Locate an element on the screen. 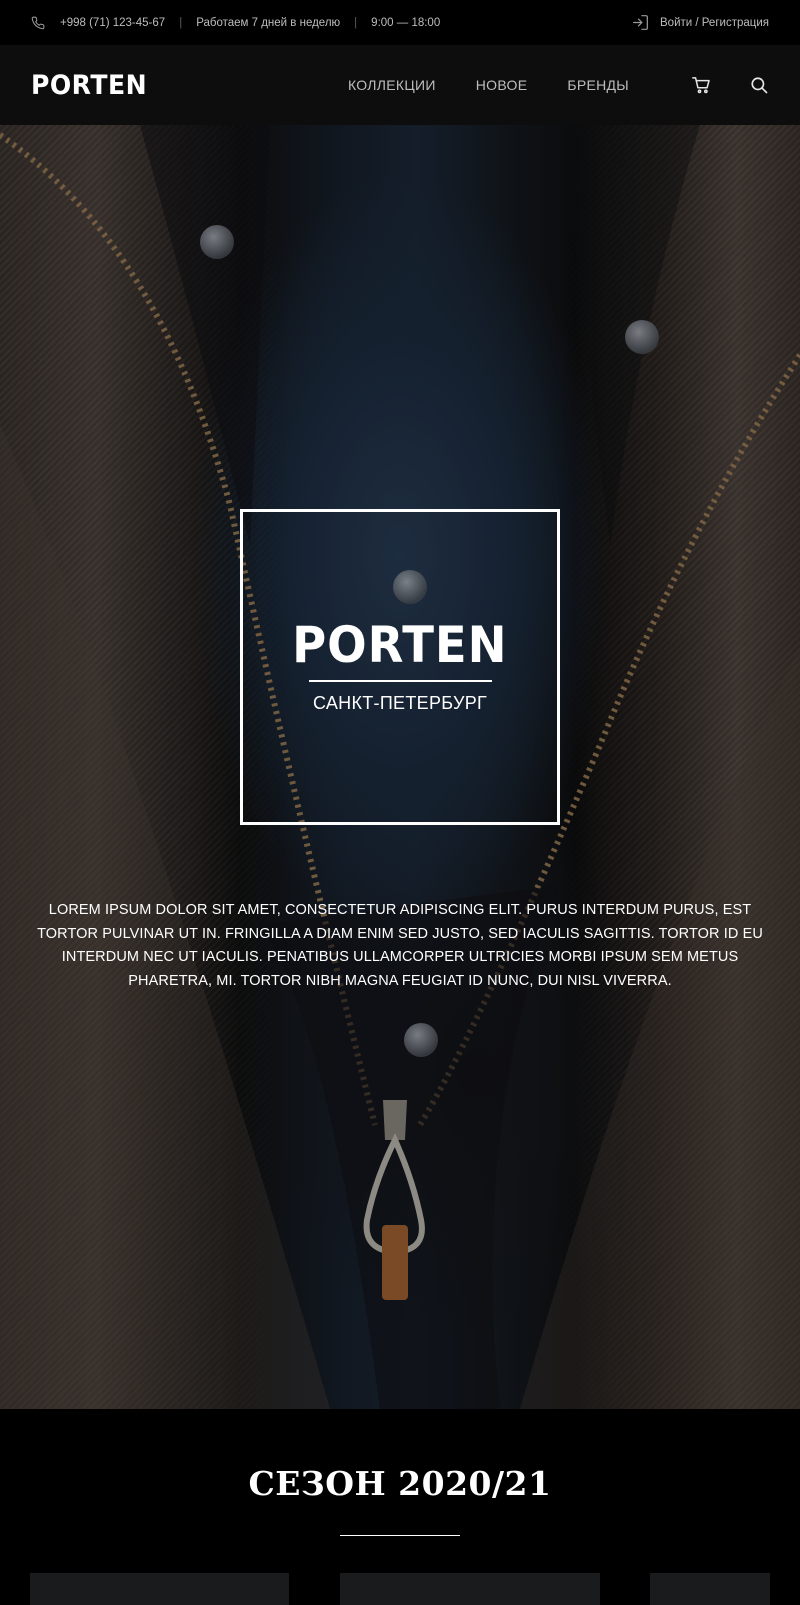  nav-item-brands: БРЕНДЫ is located at coordinates (598, 85).